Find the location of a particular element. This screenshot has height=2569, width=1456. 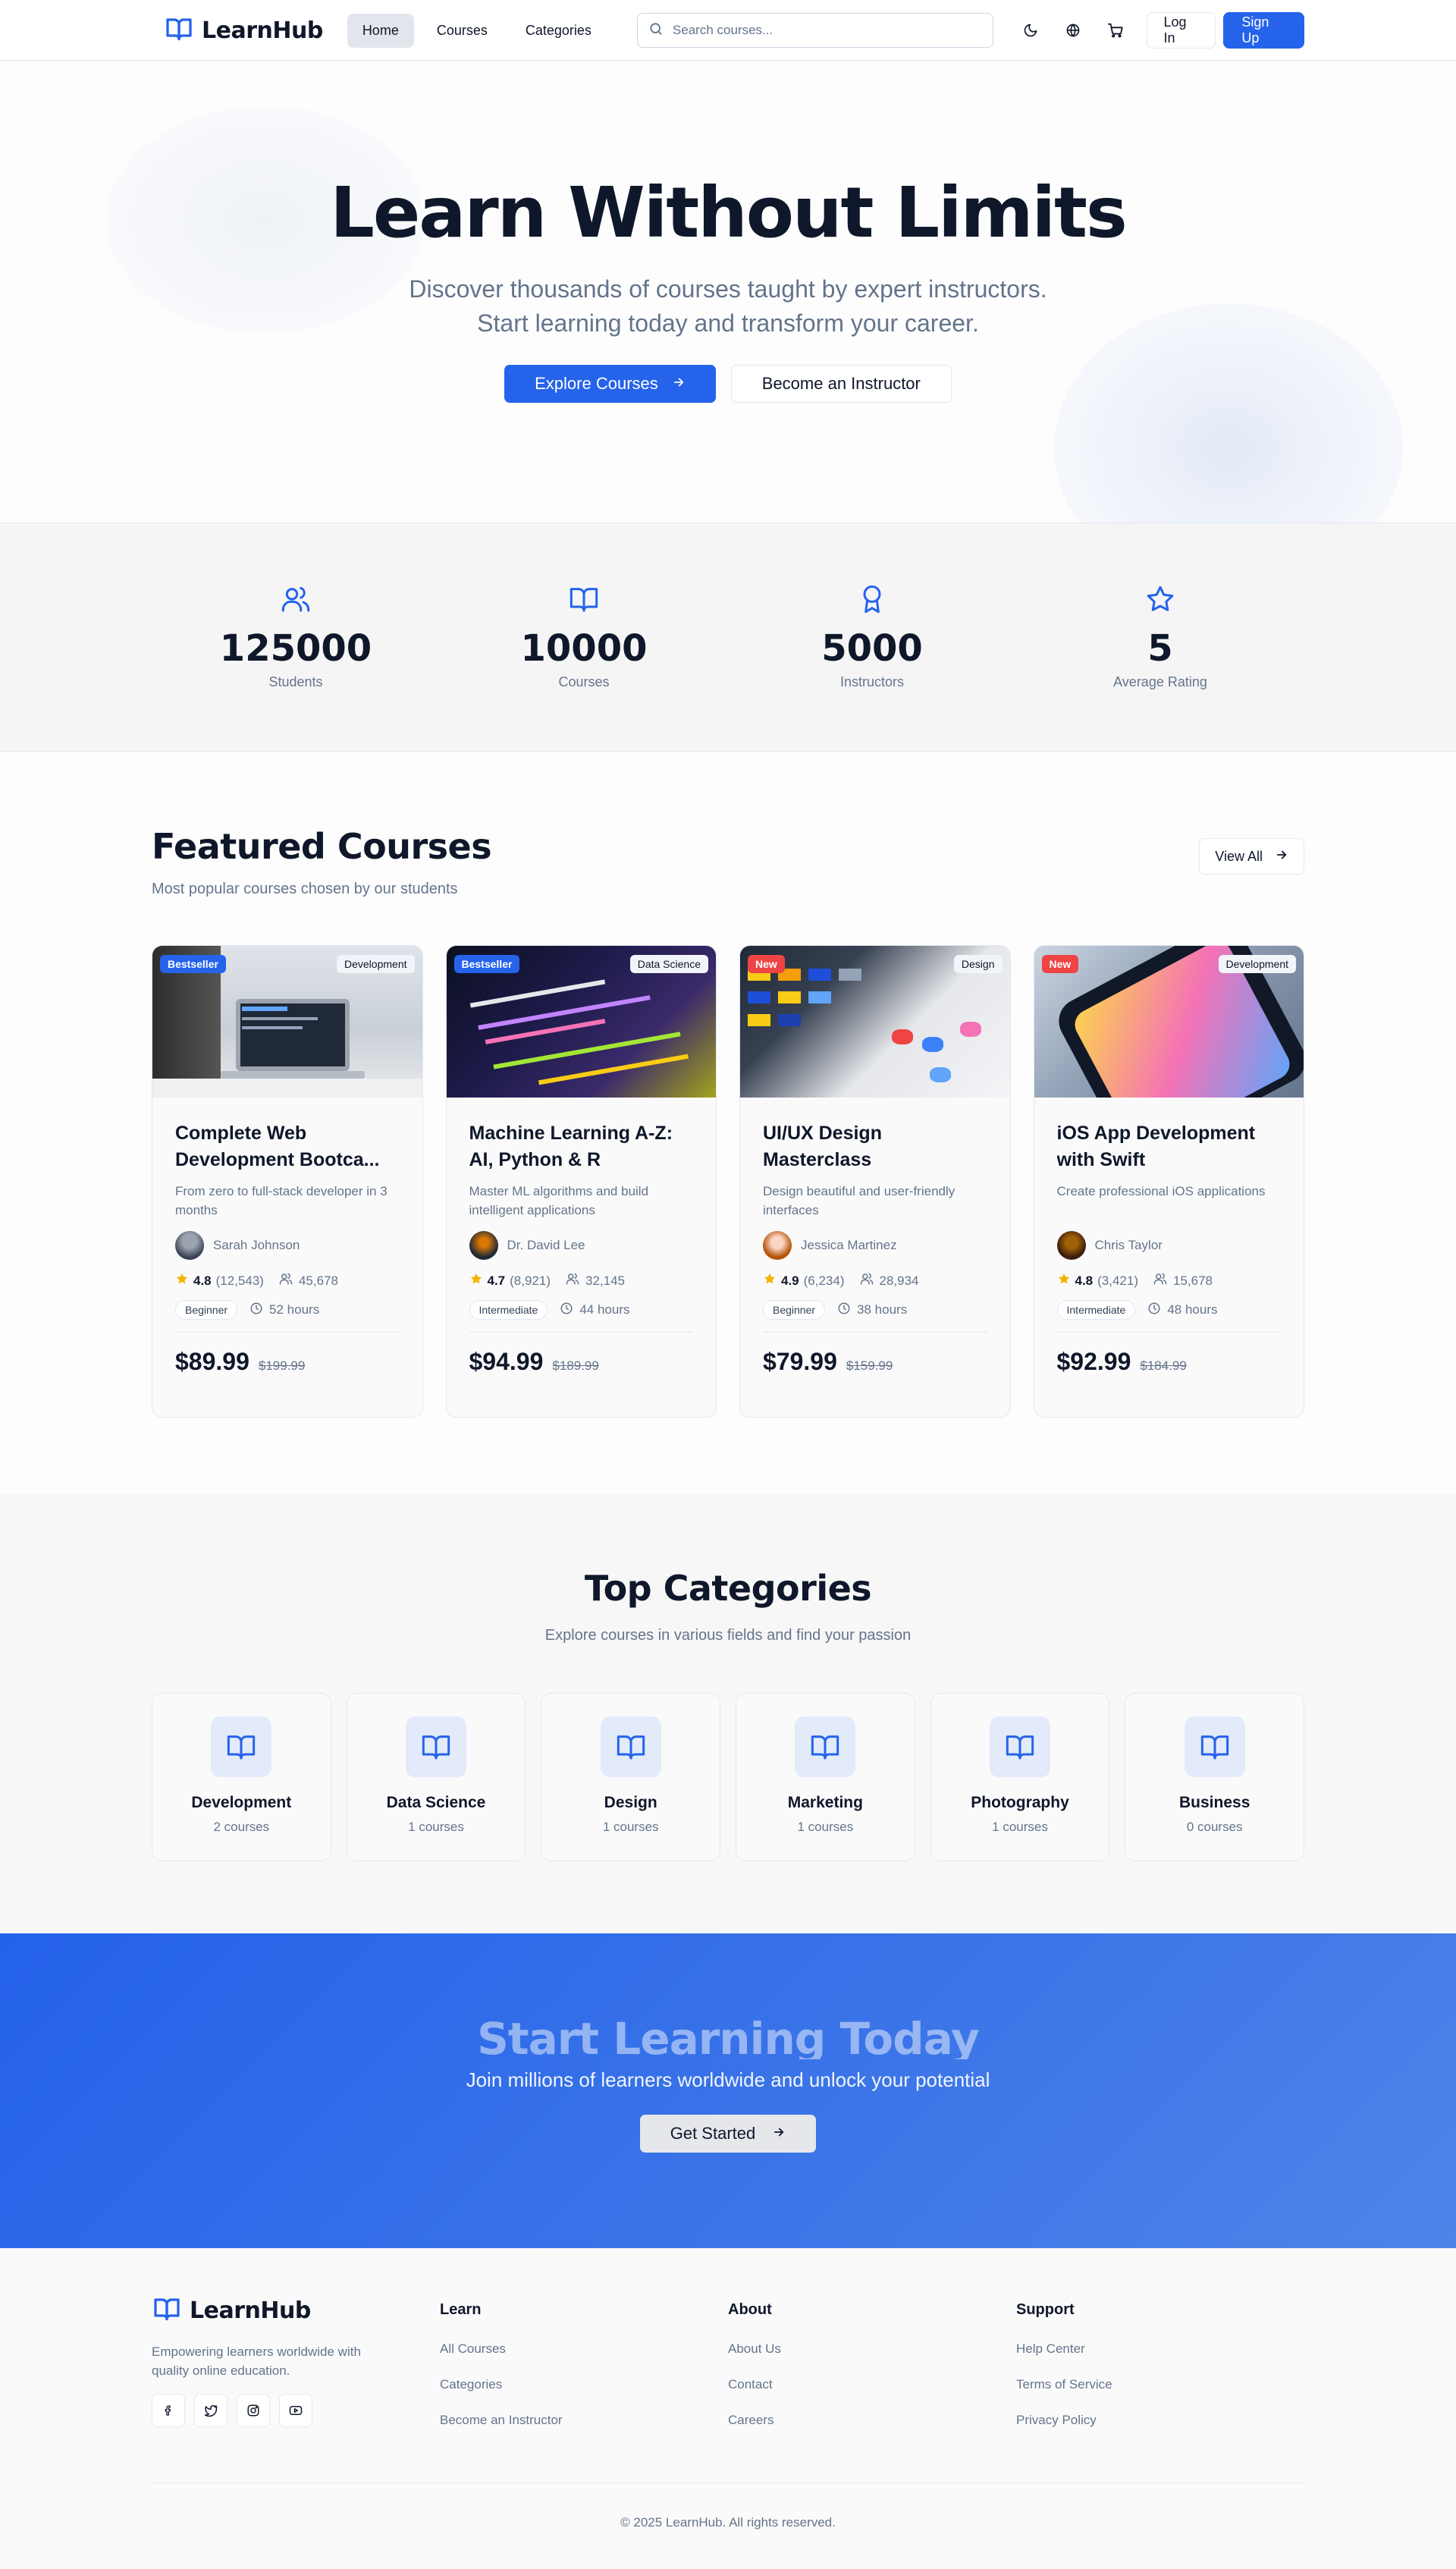

copyright: © 2025 LearnHub. All rights reserved. is located at coordinates (728, 2506).